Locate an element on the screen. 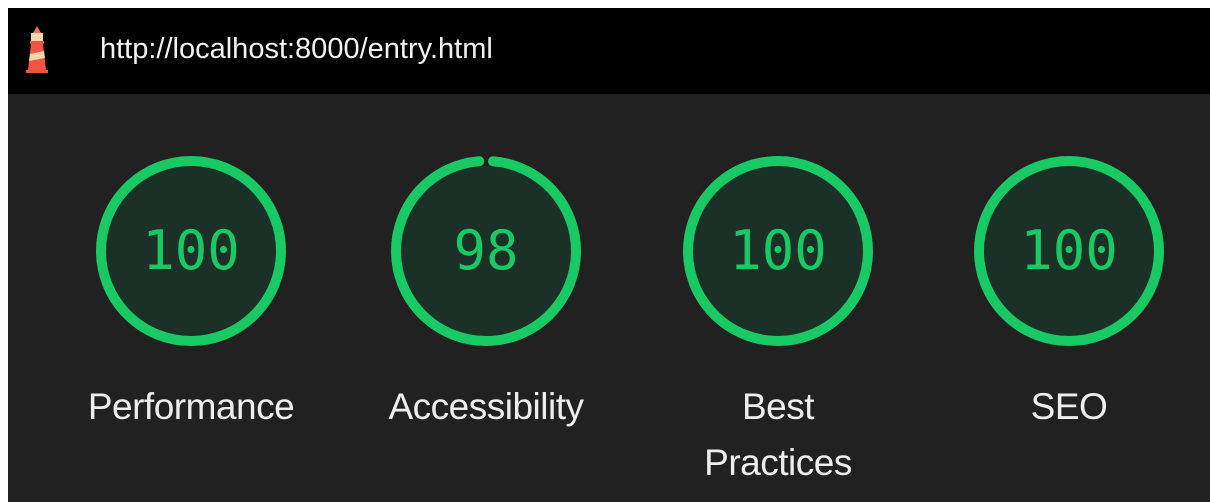  gauge-seo: 100 is located at coordinates (1069, 251).